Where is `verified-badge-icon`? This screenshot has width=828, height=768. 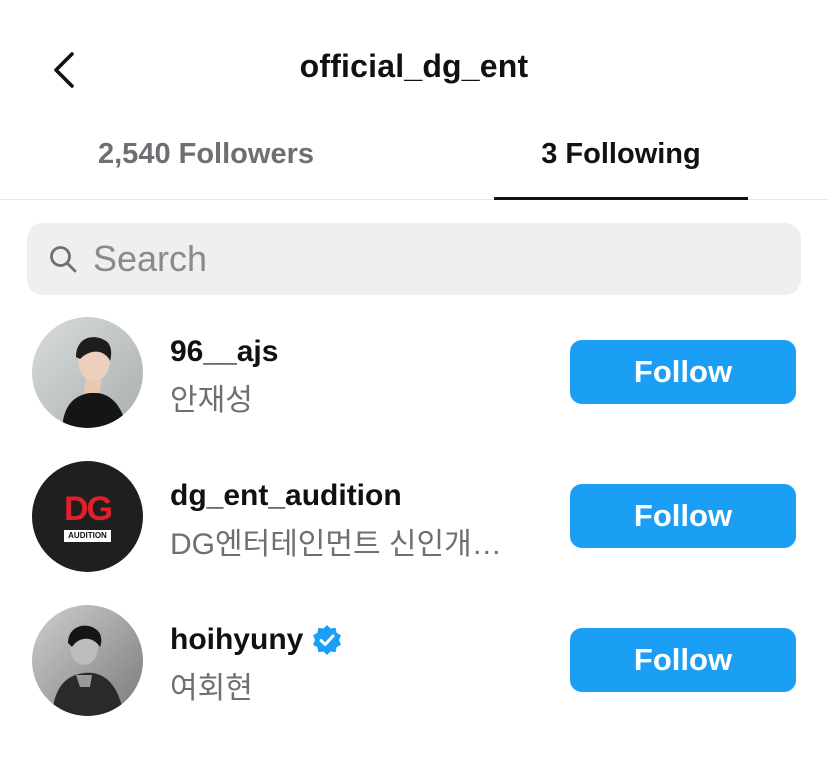
verified-badge-icon is located at coordinates (327, 640).